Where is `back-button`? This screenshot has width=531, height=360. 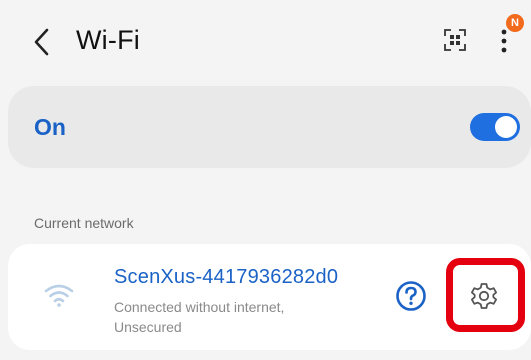
back-button is located at coordinates (42, 42).